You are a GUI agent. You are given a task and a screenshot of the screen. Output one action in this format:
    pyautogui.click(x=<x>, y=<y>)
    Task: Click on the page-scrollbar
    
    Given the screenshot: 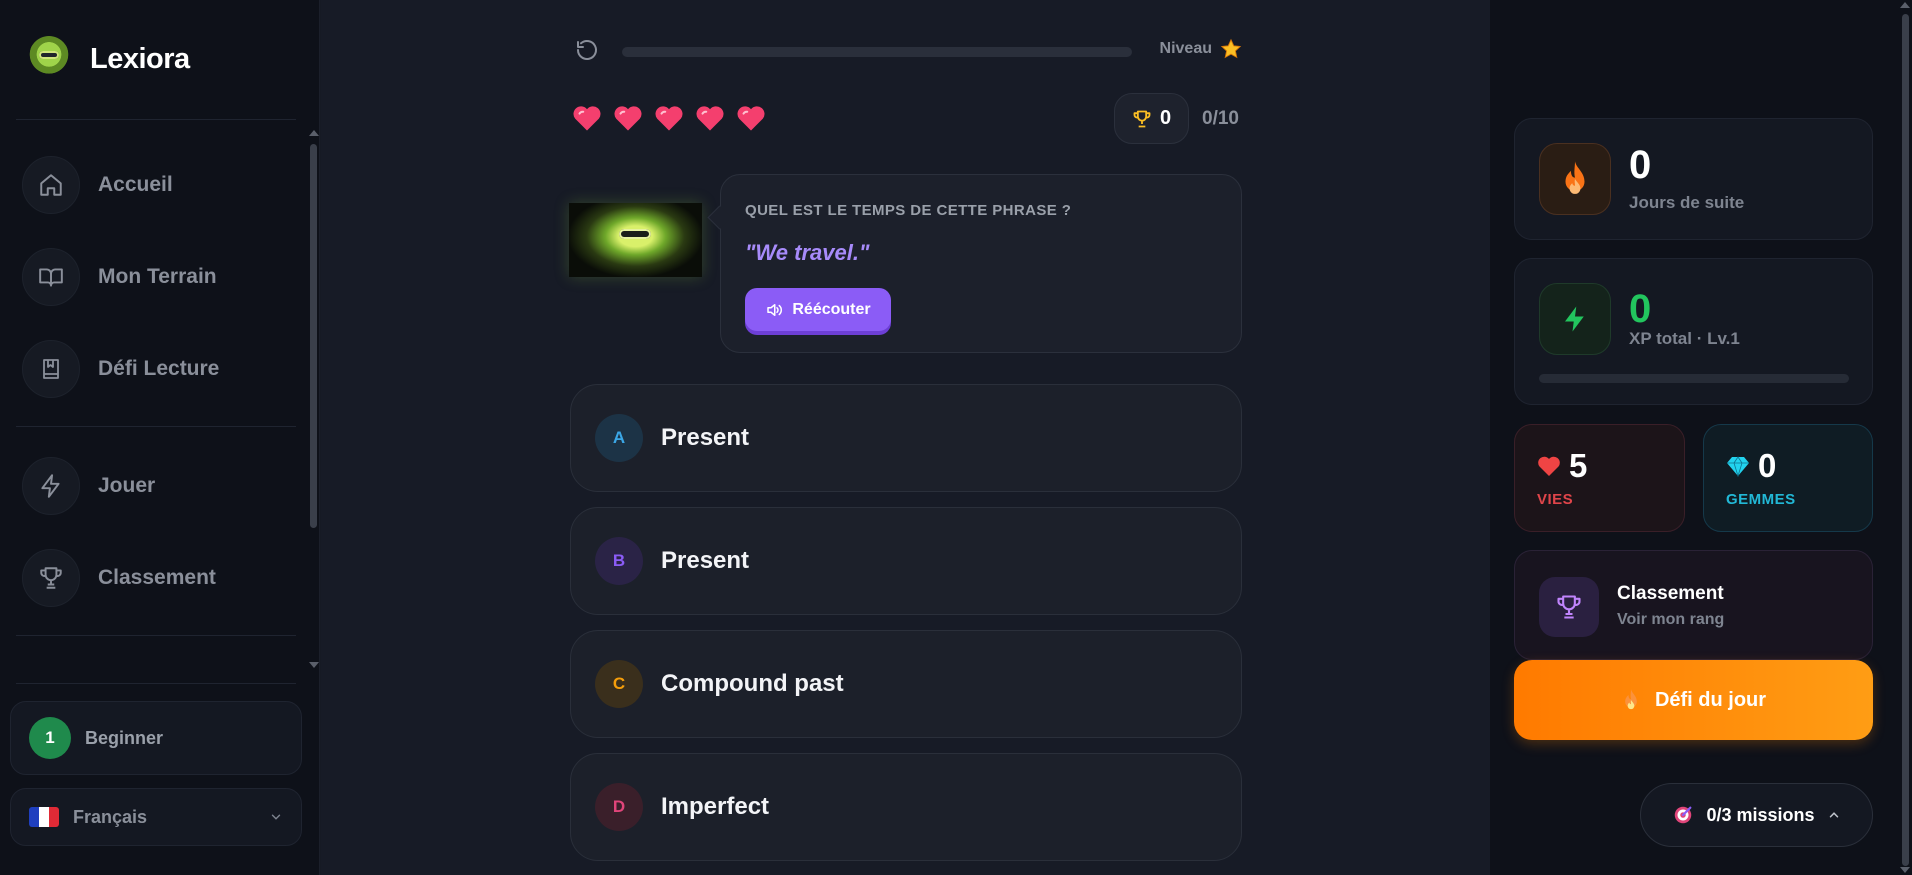 What is the action you would take?
    pyautogui.click(x=1905, y=437)
    